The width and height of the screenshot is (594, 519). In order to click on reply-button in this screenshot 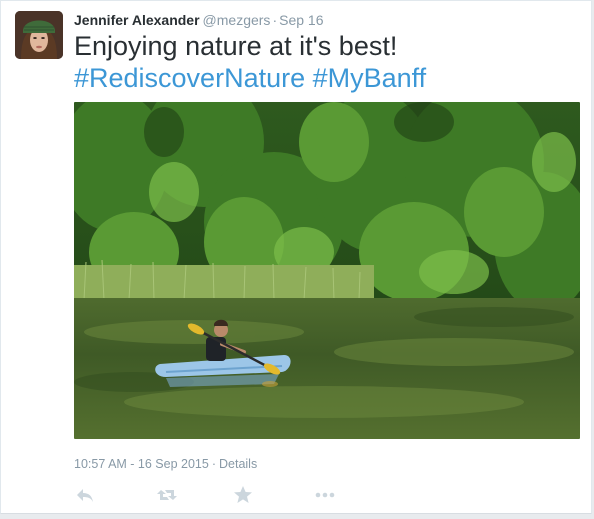, I will do `click(85, 495)`.